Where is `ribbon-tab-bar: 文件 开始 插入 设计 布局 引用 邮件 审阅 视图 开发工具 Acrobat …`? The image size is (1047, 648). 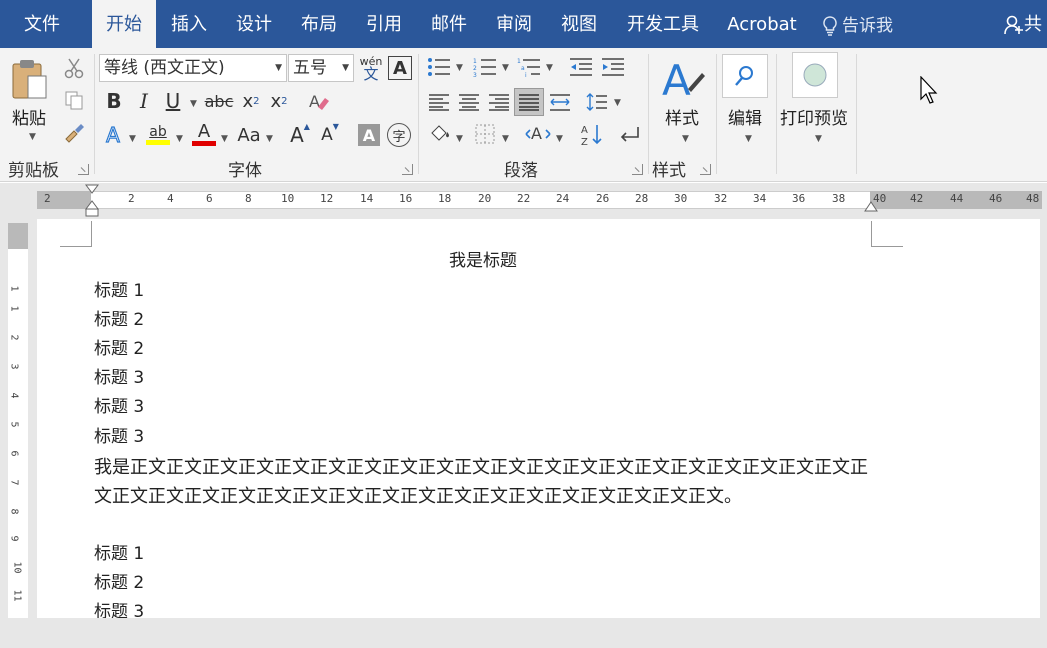 ribbon-tab-bar: 文件 开始 插入 设计 布局 引用 邮件 审阅 视图 开发工具 Acrobat … is located at coordinates (523, 24).